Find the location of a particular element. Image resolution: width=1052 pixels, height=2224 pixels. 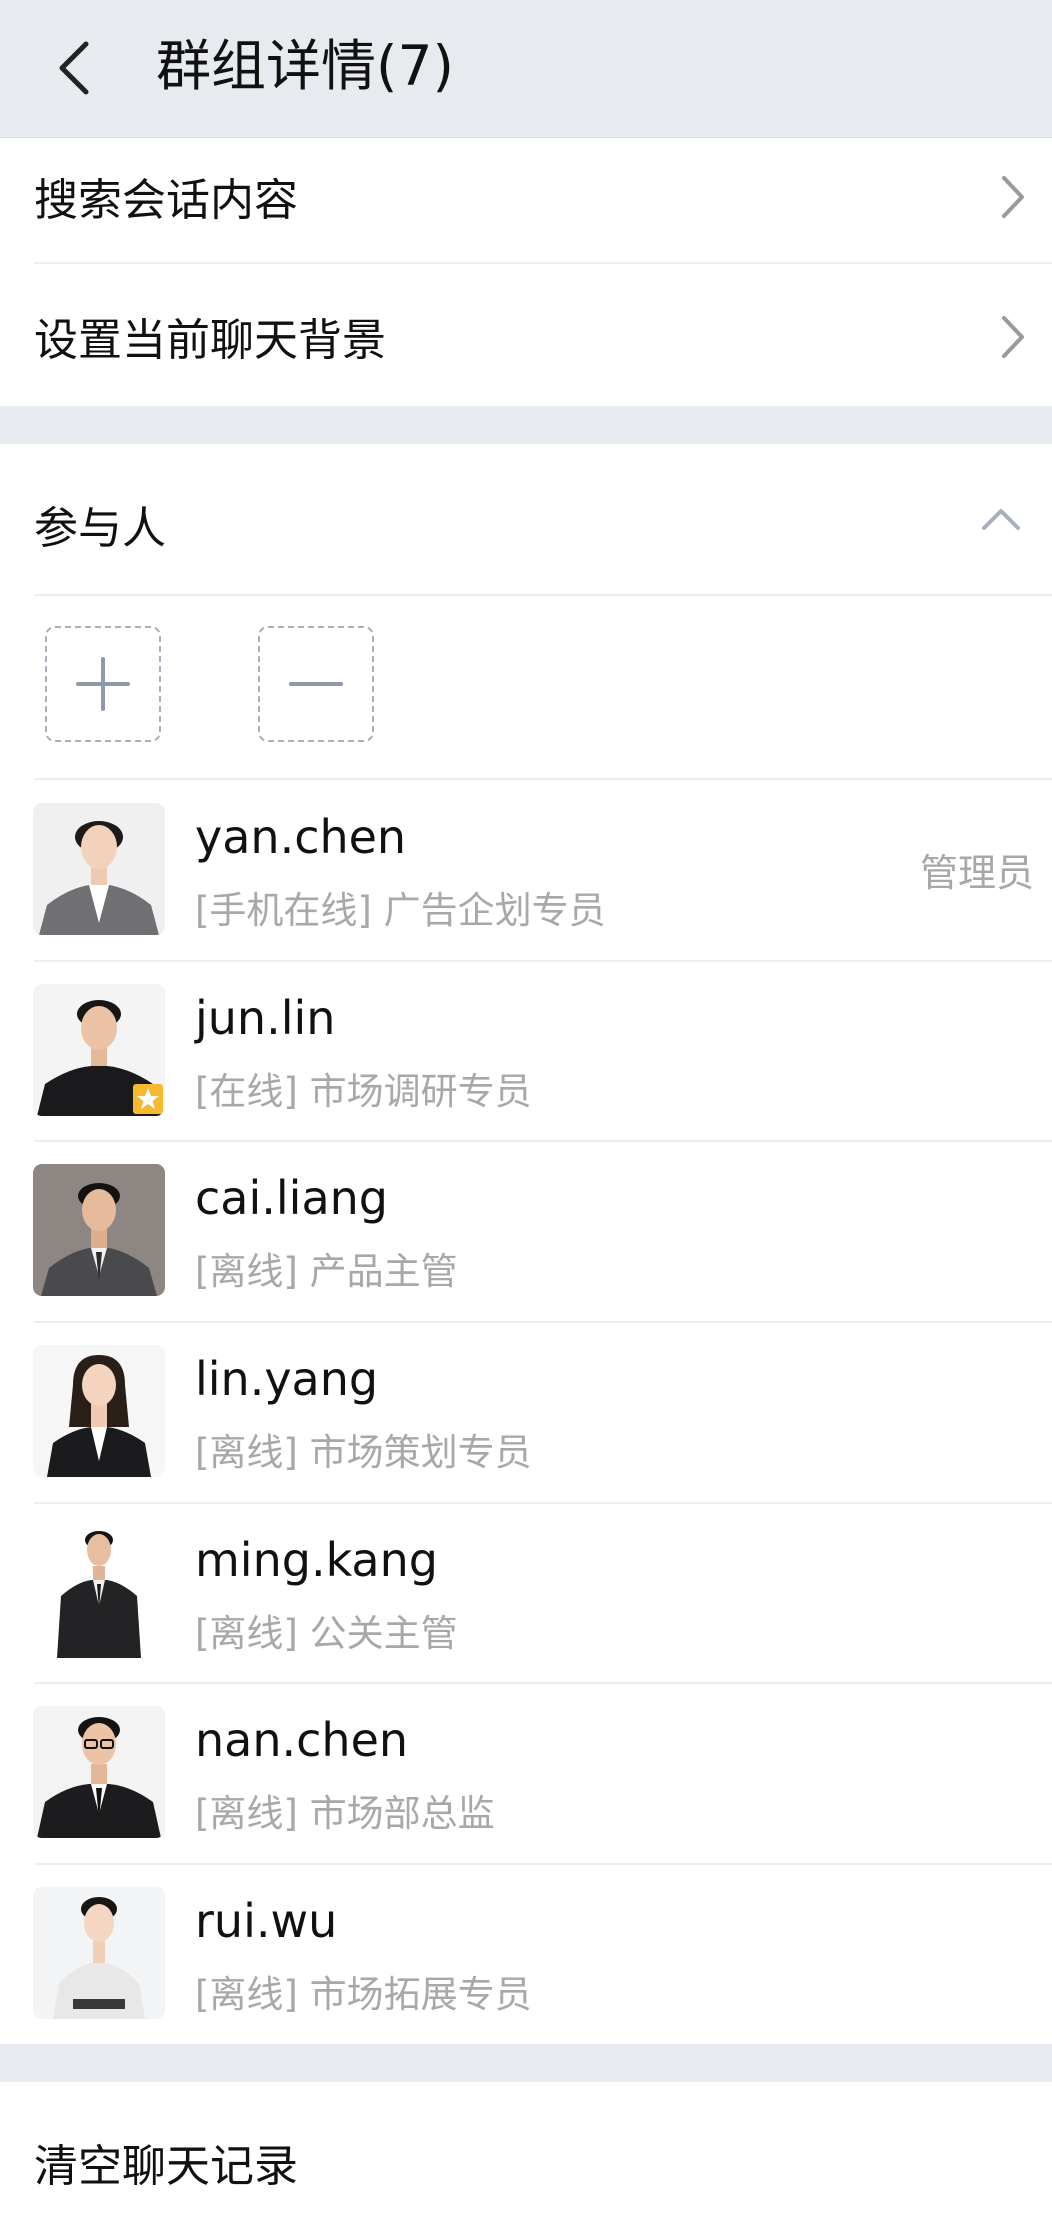

member-row: ming.kang [离线] 公关主管 is located at coordinates (526, 1593).